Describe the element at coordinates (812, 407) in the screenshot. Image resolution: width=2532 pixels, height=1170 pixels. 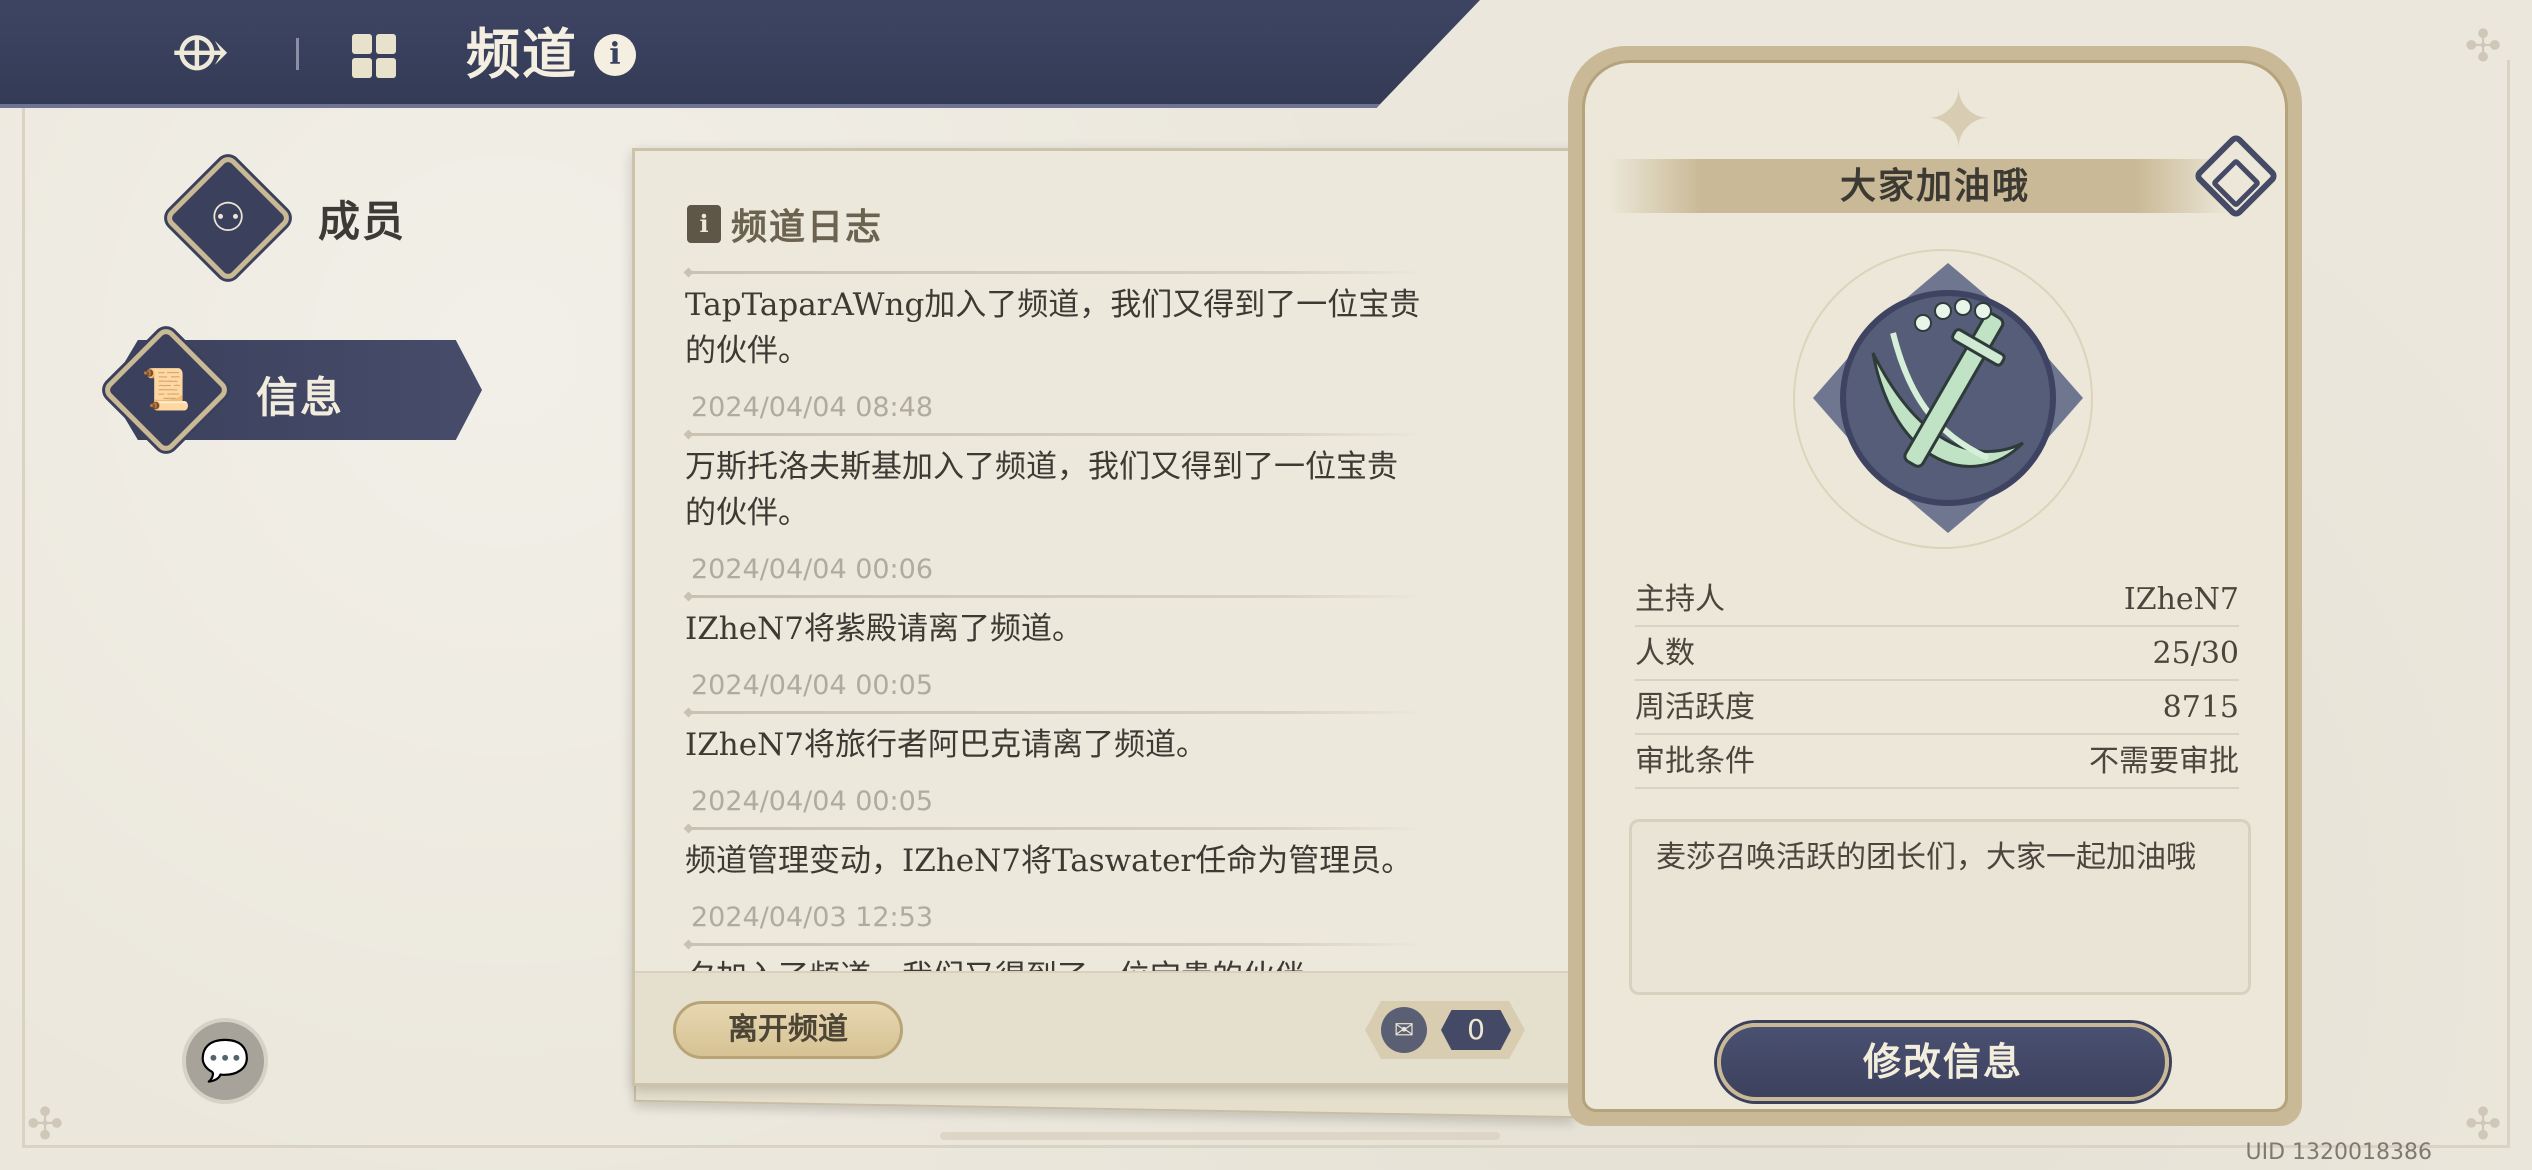
I see `log-entry-time: 2024/04/04 08:48` at that location.